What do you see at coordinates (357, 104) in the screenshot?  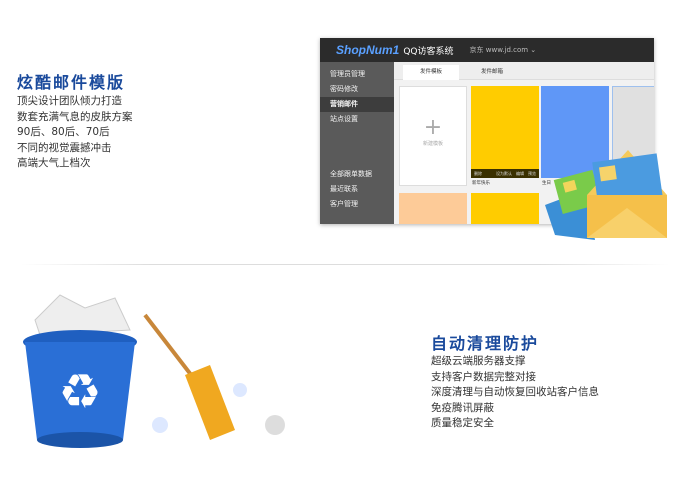 I see `sidebar-item-active: 营销邮件` at bounding box center [357, 104].